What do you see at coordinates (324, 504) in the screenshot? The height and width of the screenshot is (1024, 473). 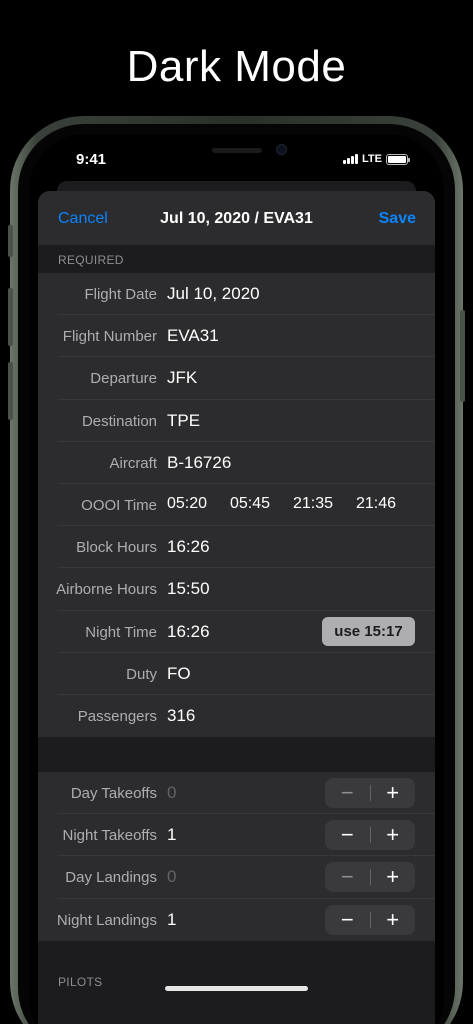 I see `oooi-on: 21:35` at bounding box center [324, 504].